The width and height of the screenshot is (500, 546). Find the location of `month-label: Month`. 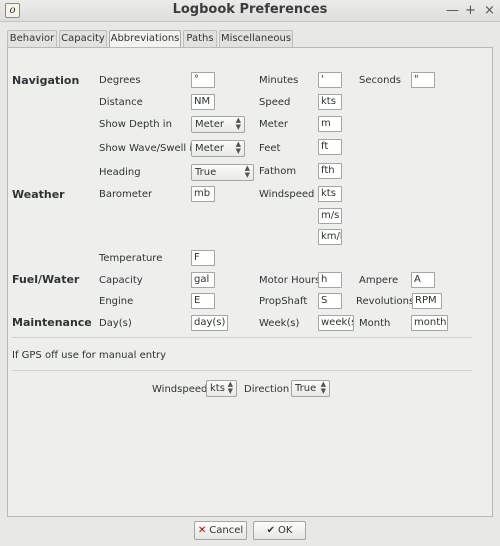

month-label: Month is located at coordinates (375, 323).